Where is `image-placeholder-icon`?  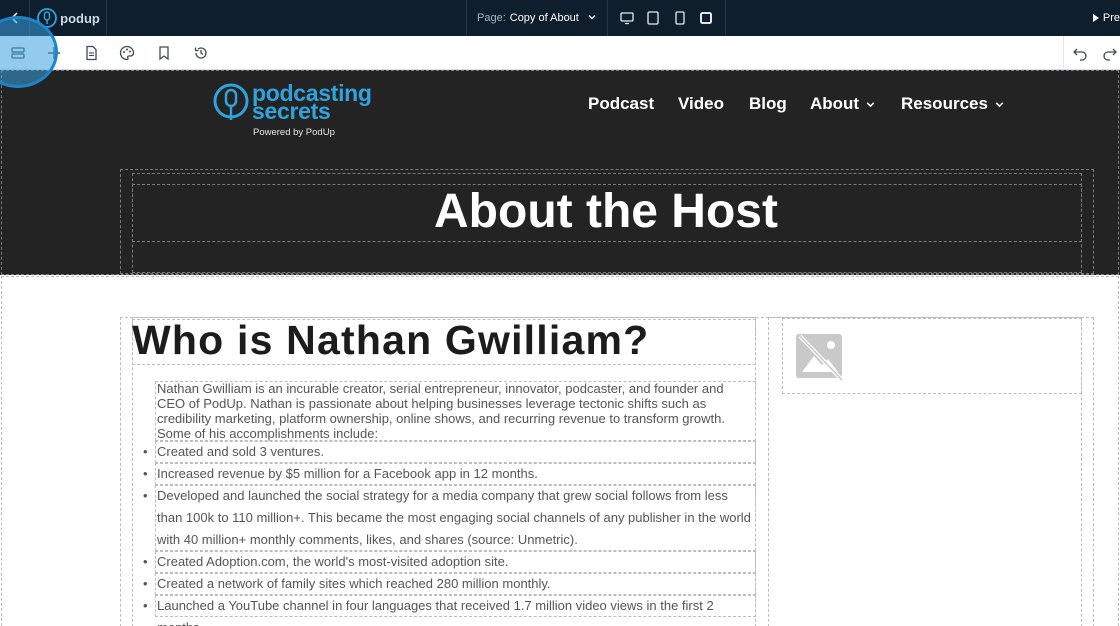 image-placeholder-icon is located at coordinates (820, 358).